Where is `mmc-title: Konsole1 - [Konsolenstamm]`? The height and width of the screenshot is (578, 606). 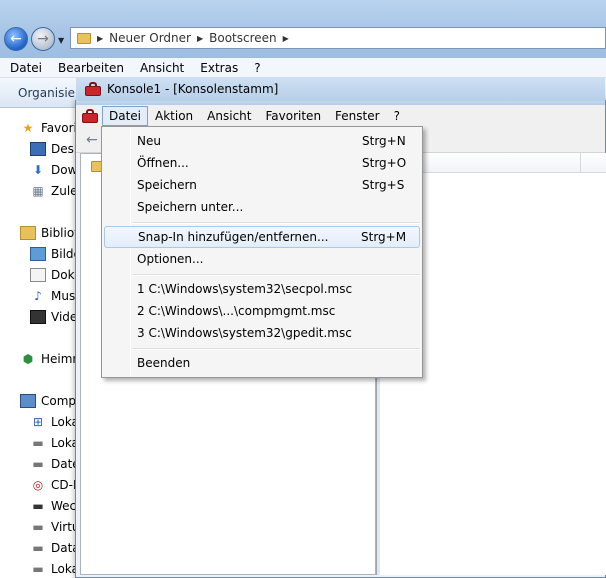
mmc-title: Konsole1 - [Konsolenstamm] is located at coordinates (193, 89).